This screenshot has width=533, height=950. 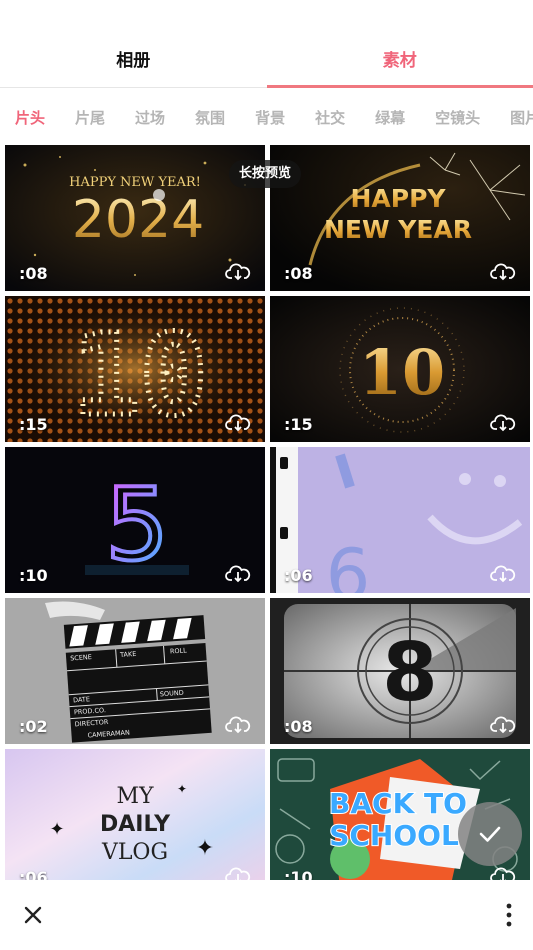 I want to click on material-tile: HAPPY NEW YEAR :08, so click(x=400, y=218).